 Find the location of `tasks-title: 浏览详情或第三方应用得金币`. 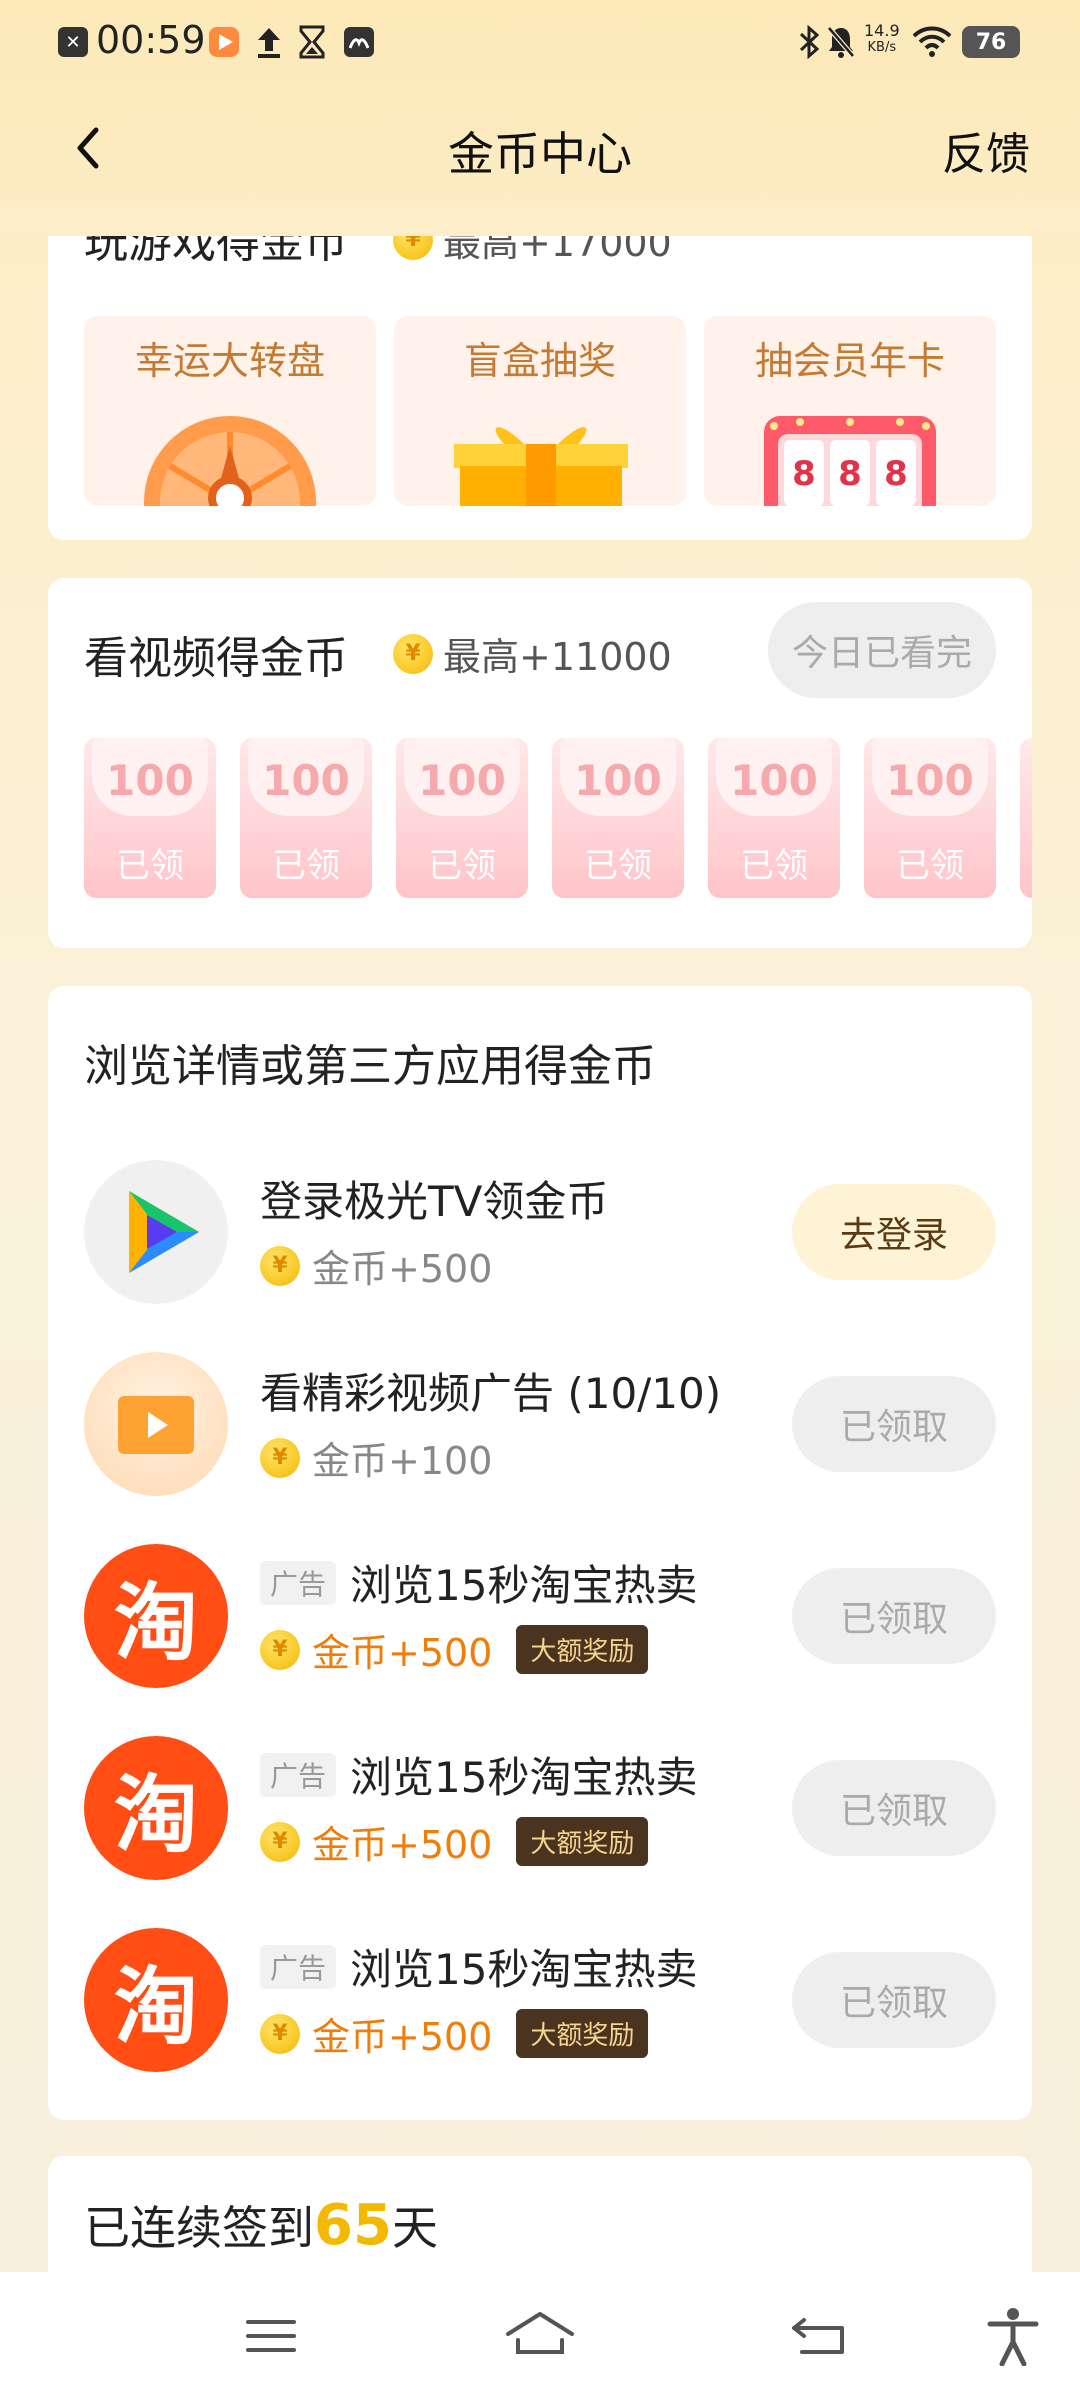

tasks-title: 浏览详情或第三方应用得金币 is located at coordinates (370, 1066).